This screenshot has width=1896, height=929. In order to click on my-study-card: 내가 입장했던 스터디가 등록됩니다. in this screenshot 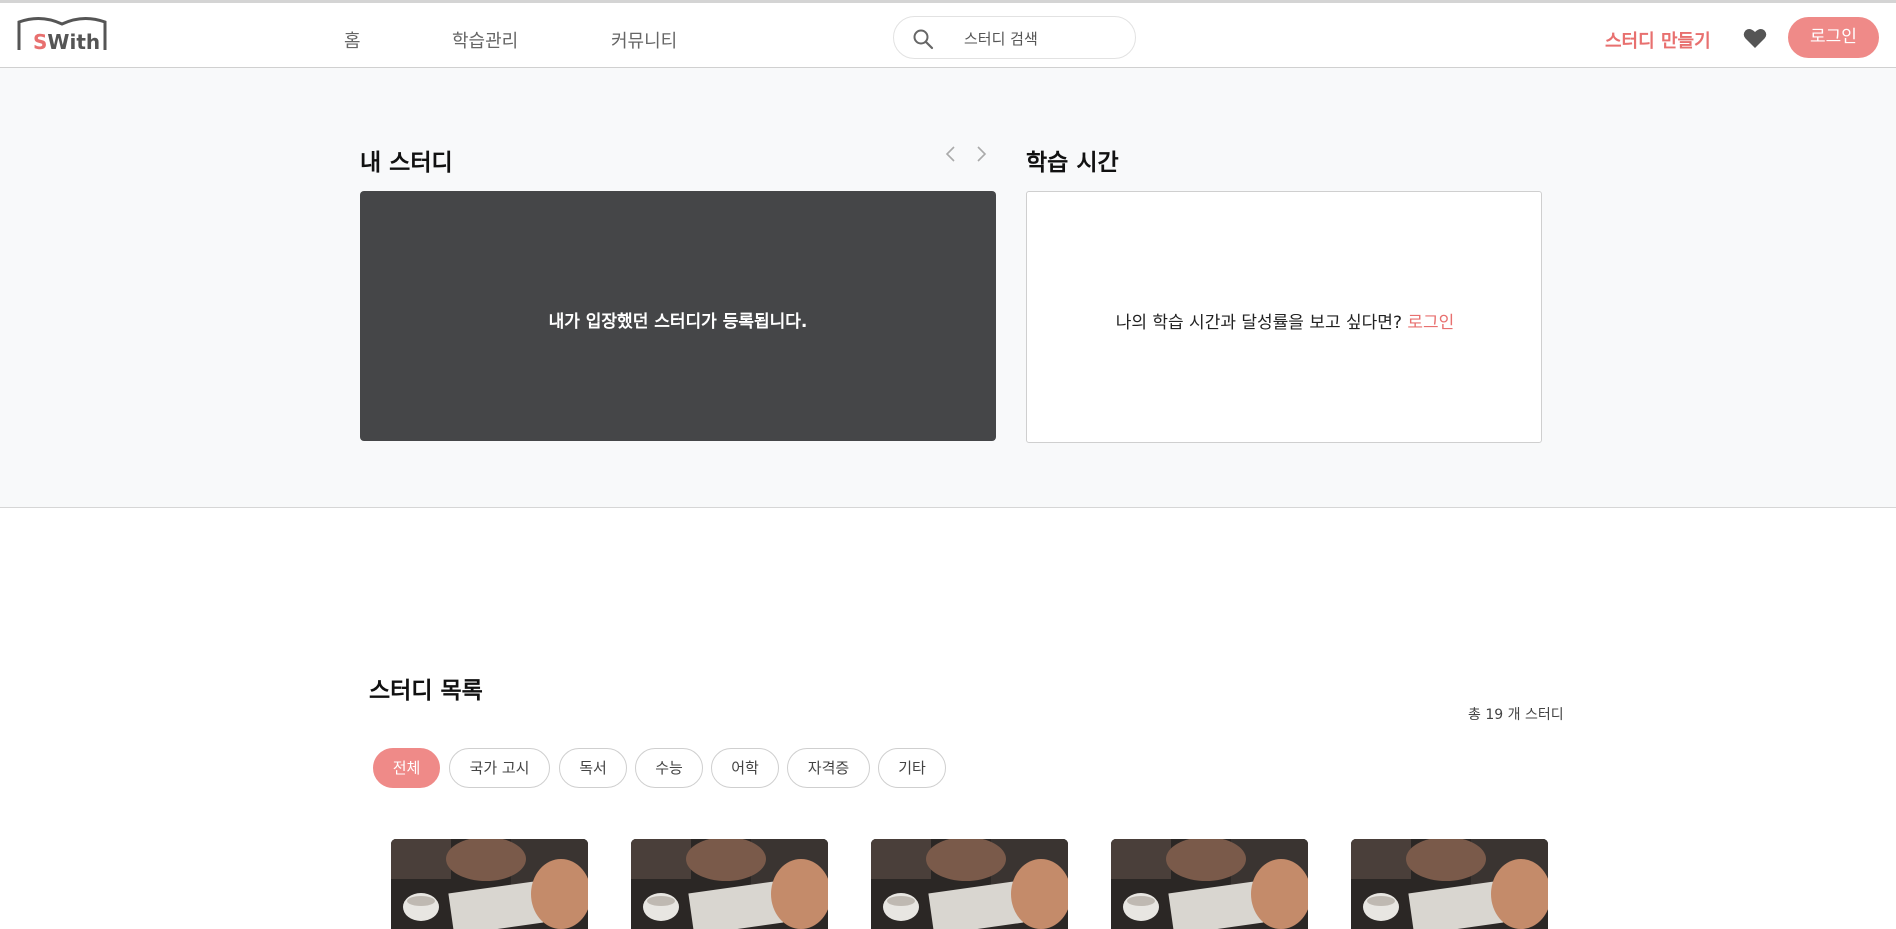, I will do `click(678, 316)`.